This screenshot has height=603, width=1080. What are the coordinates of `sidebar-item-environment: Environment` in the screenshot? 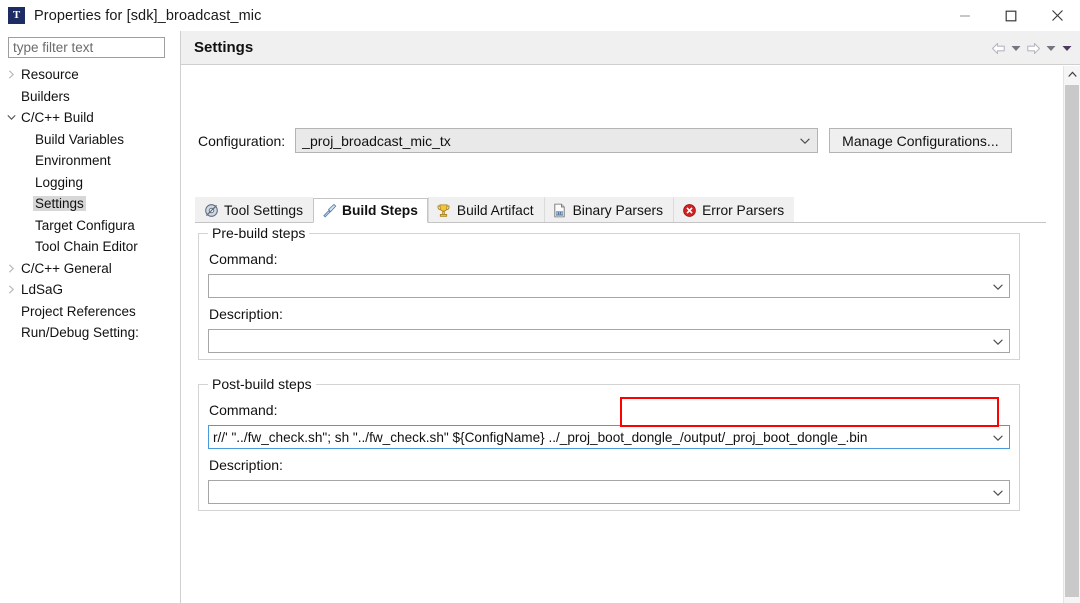 It's located at (90, 161).